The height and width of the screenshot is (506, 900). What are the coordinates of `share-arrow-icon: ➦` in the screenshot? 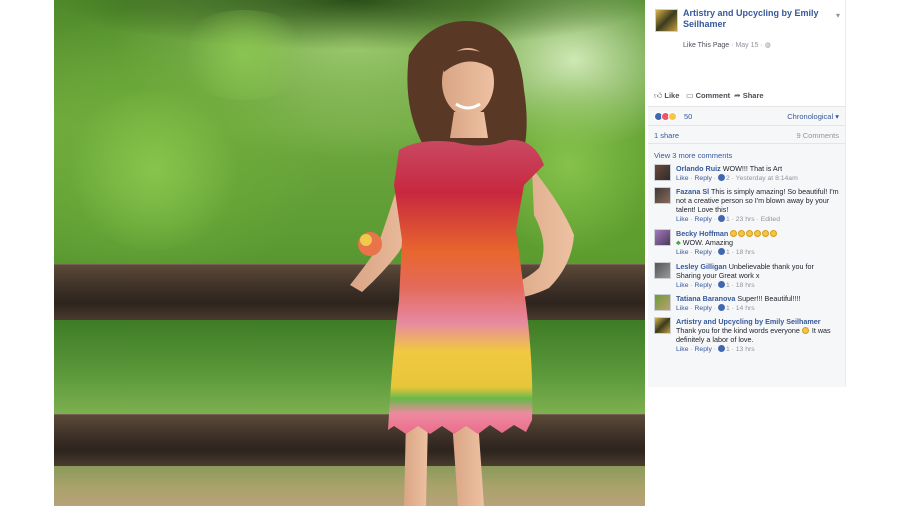 It's located at (737, 95).